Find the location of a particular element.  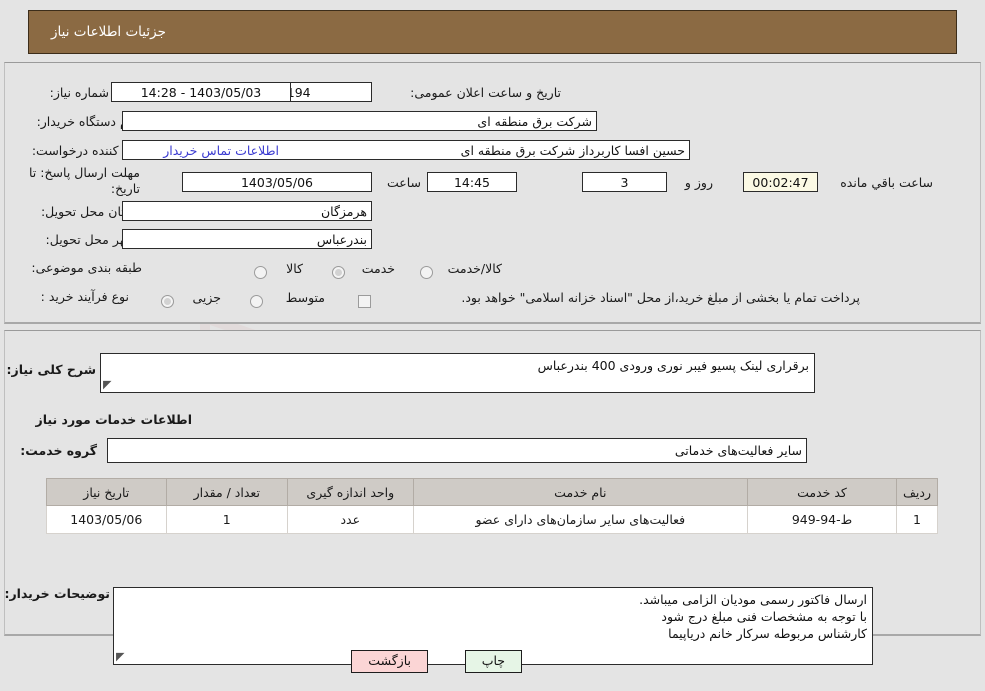

cell-need-date: 1403/05/06 is located at coordinates (106, 519).